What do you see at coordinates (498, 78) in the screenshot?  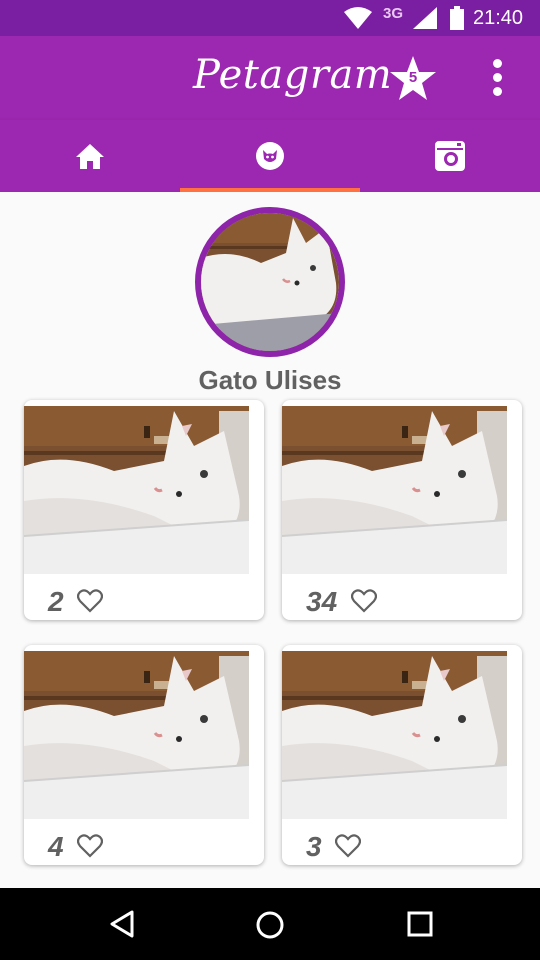 I see `overflow-menu-button` at bounding box center [498, 78].